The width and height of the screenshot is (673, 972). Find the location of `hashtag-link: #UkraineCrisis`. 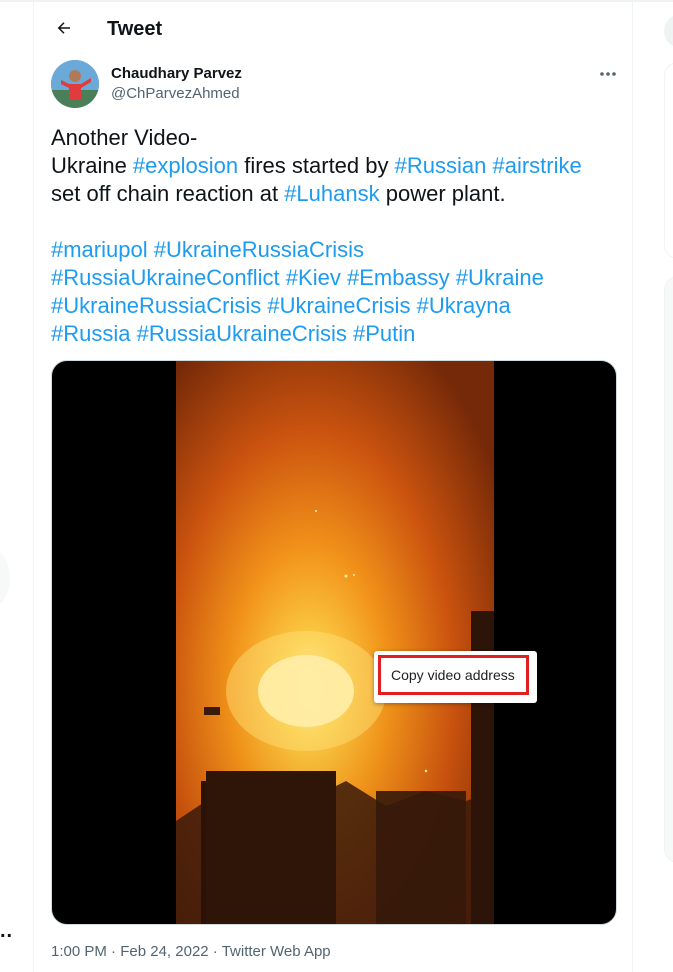

hashtag-link: #UkraineCrisis is located at coordinates (338, 305).